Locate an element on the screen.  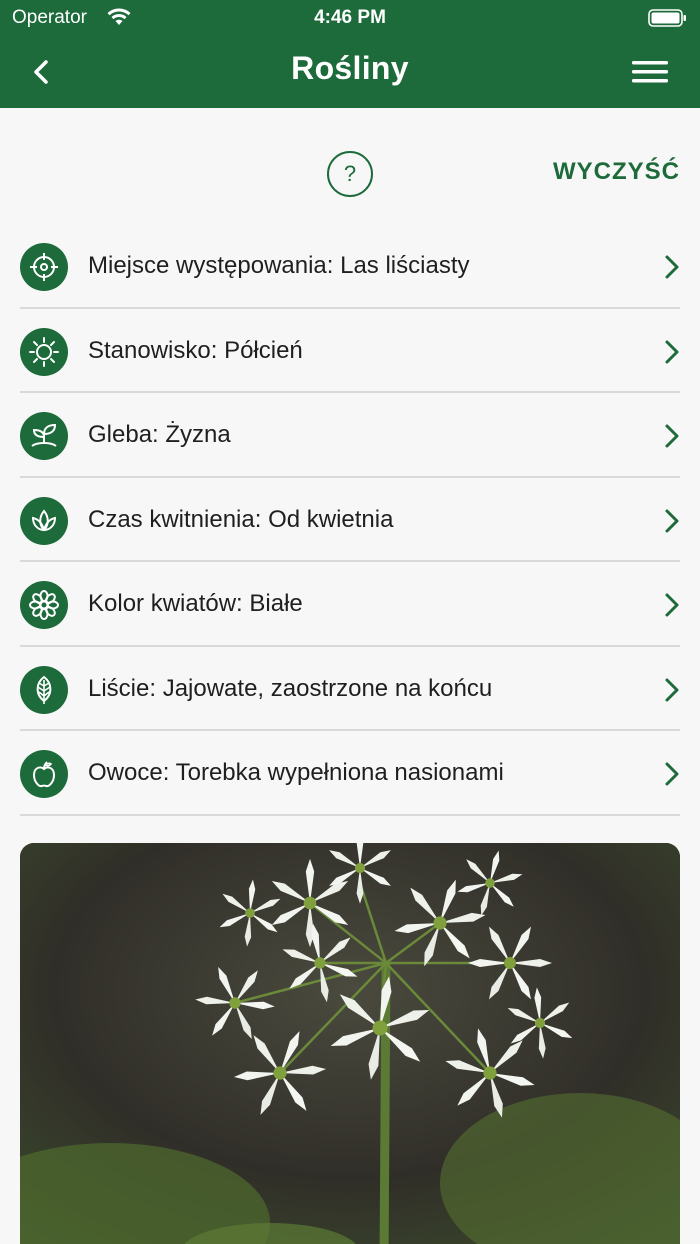
apple-icon is located at coordinates (44, 774).